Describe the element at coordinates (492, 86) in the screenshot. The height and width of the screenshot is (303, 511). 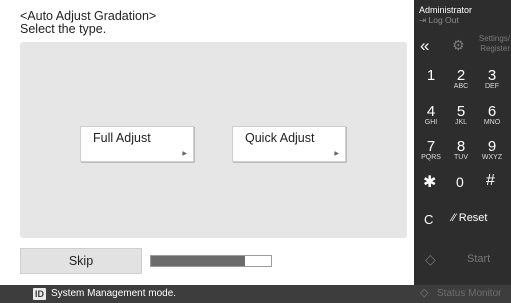
I see `key-3-letters: DEF` at that location.